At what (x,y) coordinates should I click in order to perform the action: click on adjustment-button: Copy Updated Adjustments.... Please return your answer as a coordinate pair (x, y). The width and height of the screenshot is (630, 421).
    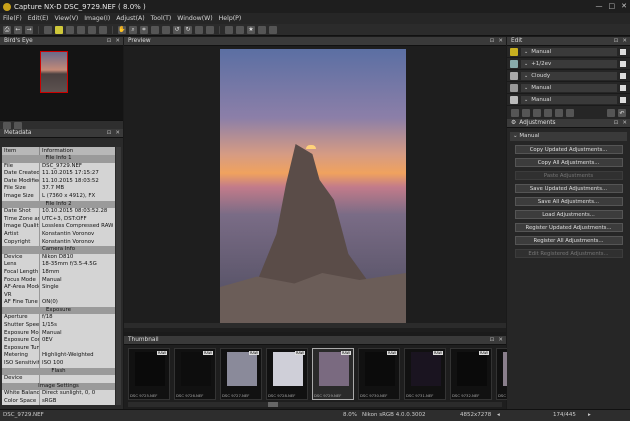
    Looking at the image, I should click on (568, 149).